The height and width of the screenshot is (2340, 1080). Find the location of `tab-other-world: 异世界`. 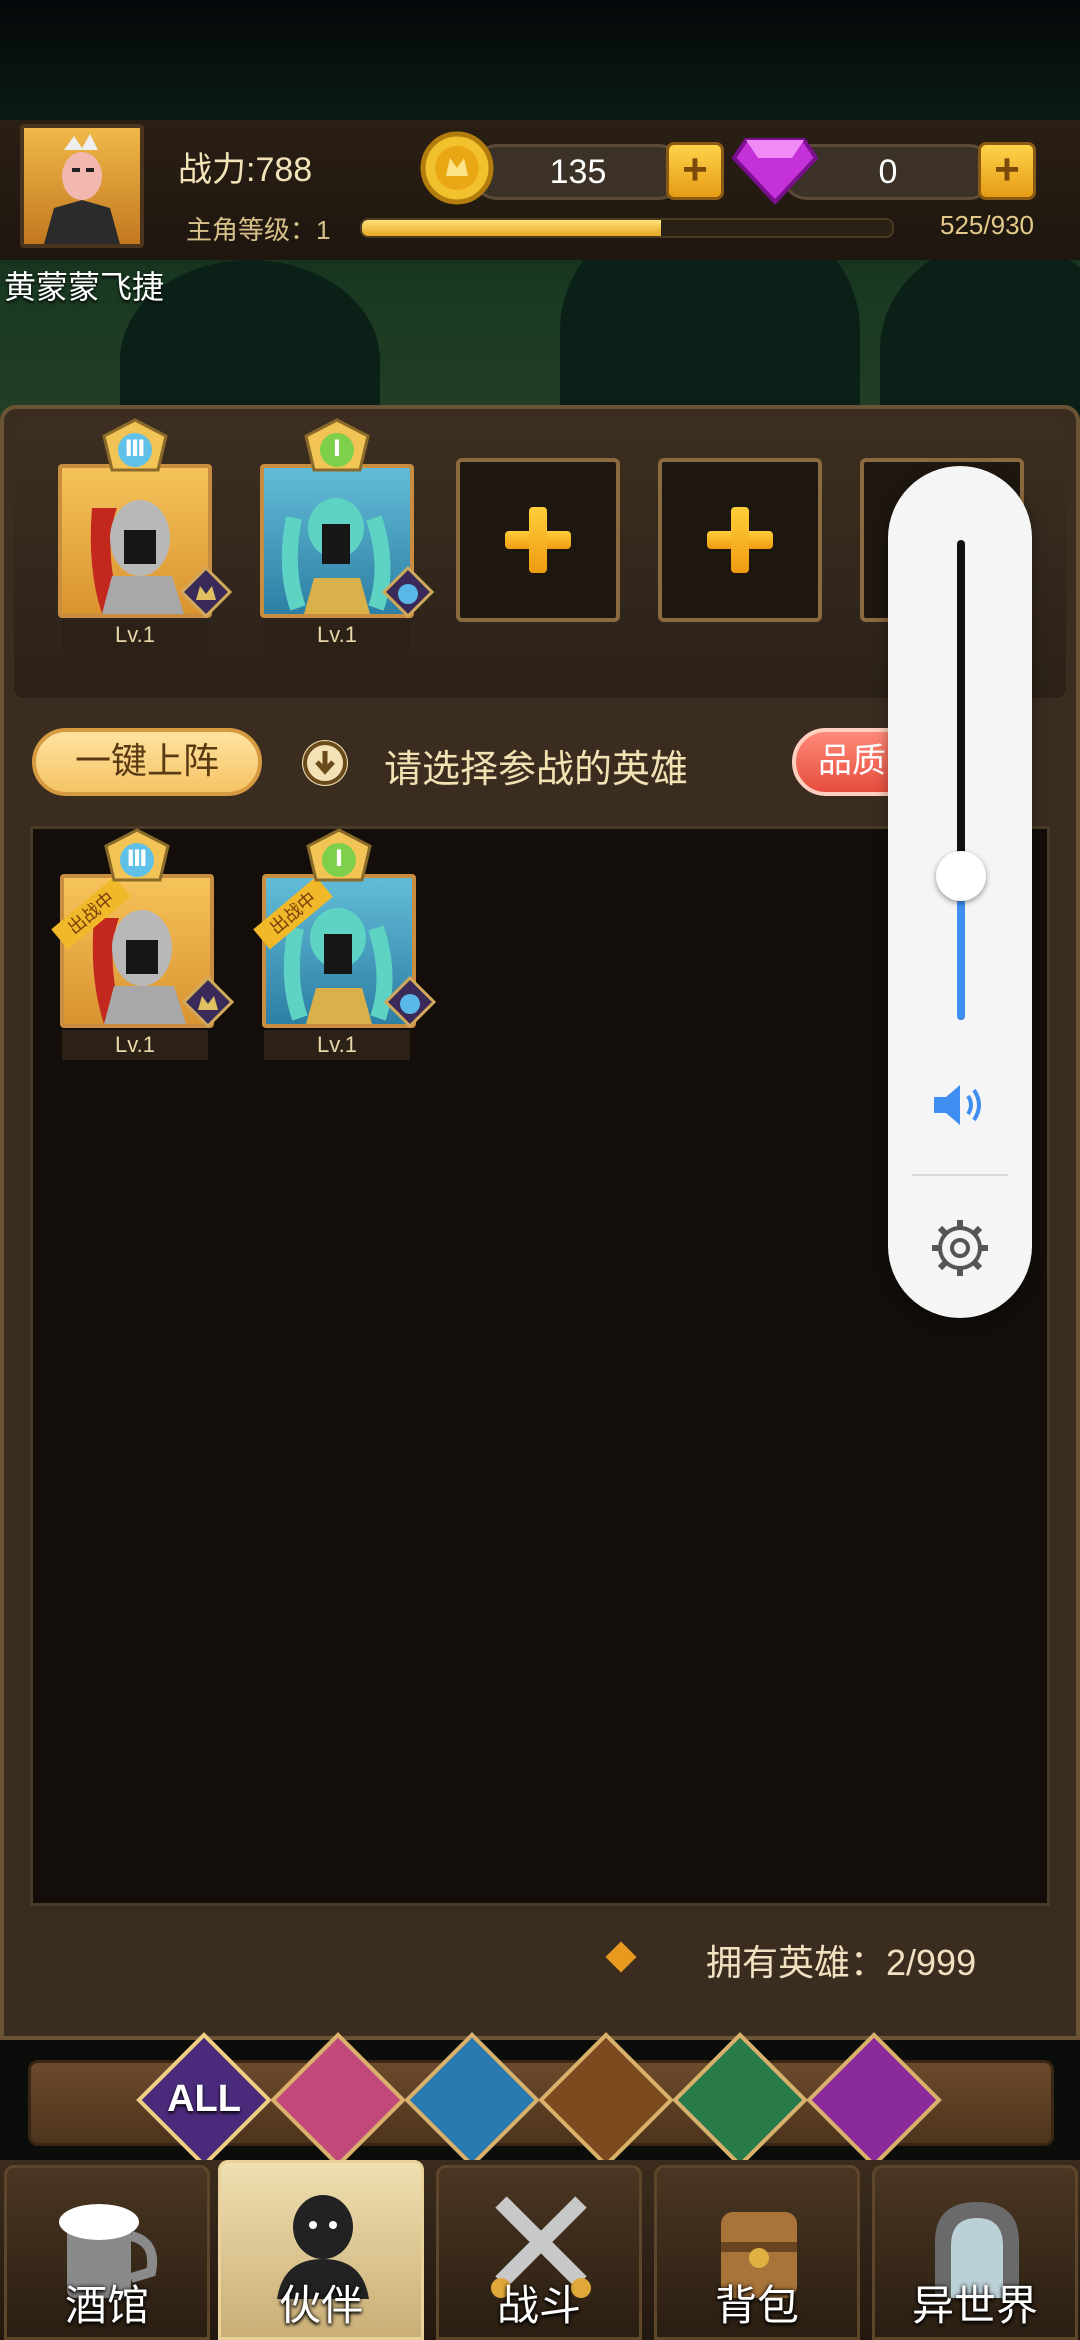

tab-other-world: 异世界 is located at coordinates (975, 2252).